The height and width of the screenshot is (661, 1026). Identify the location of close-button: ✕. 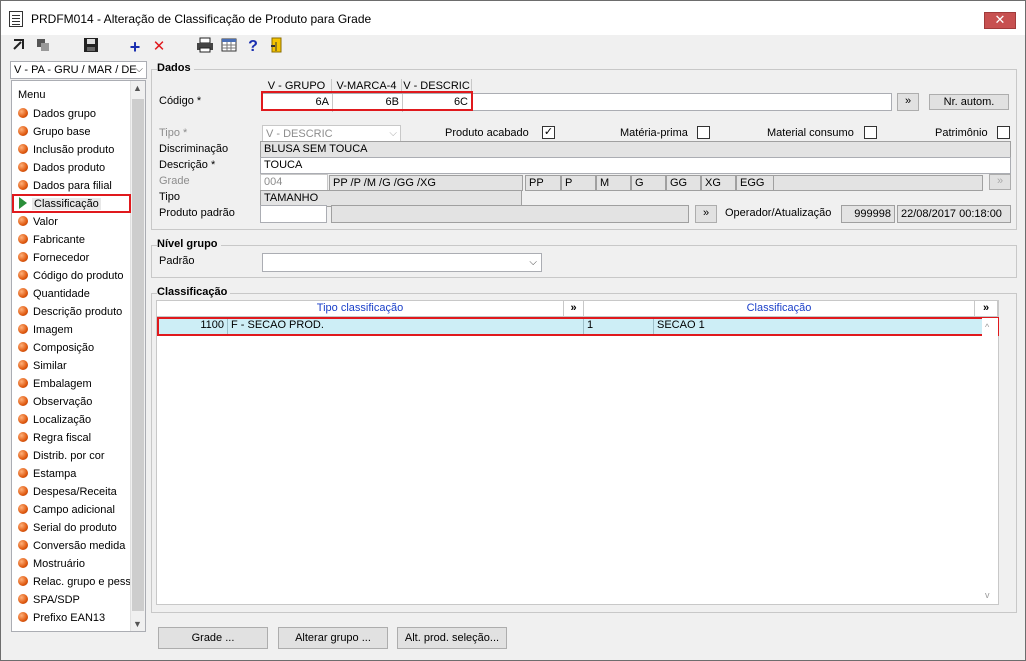
(1000, 20).